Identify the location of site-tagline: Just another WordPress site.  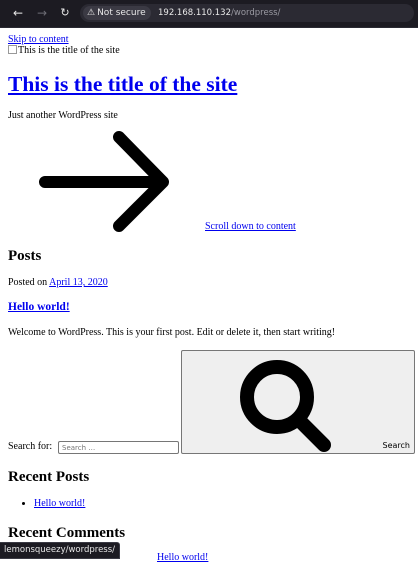
(63, 115).